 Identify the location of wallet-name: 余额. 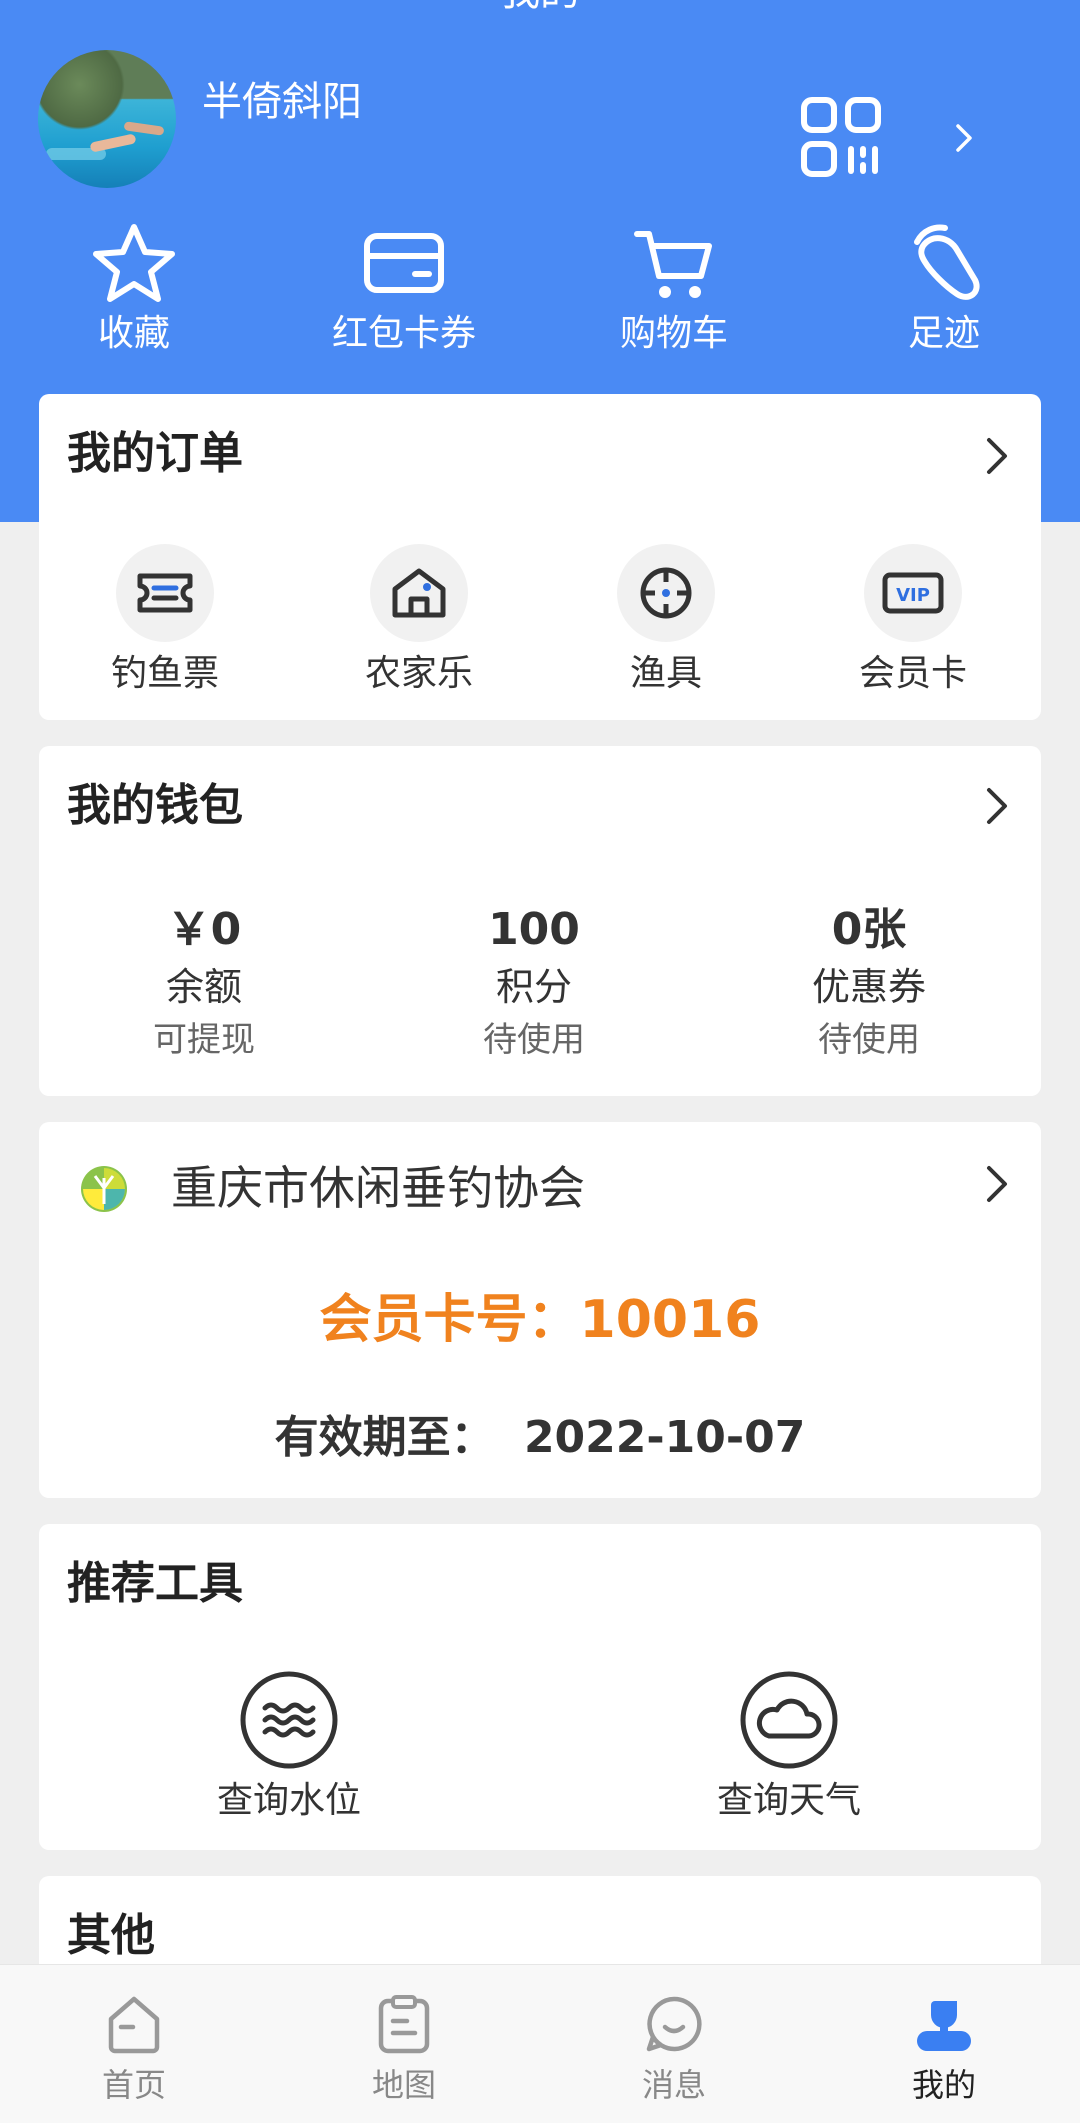
(203, 987).